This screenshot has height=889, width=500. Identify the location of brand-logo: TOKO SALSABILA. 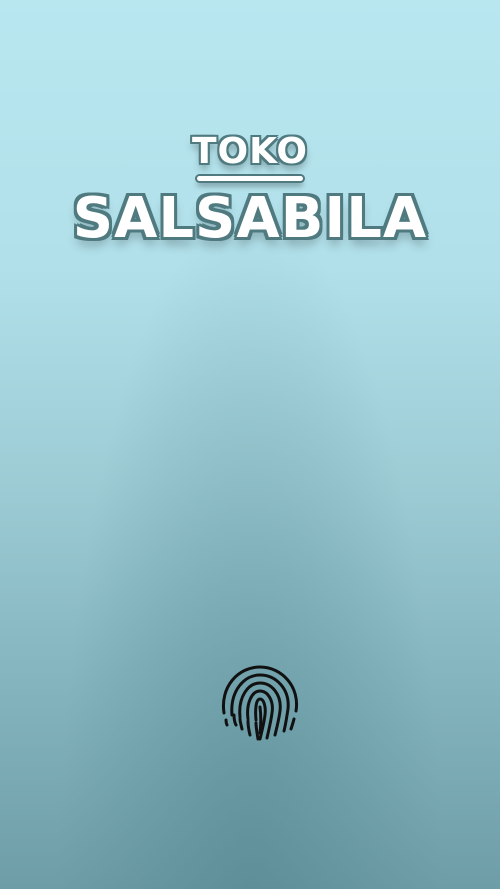
(250, 190).